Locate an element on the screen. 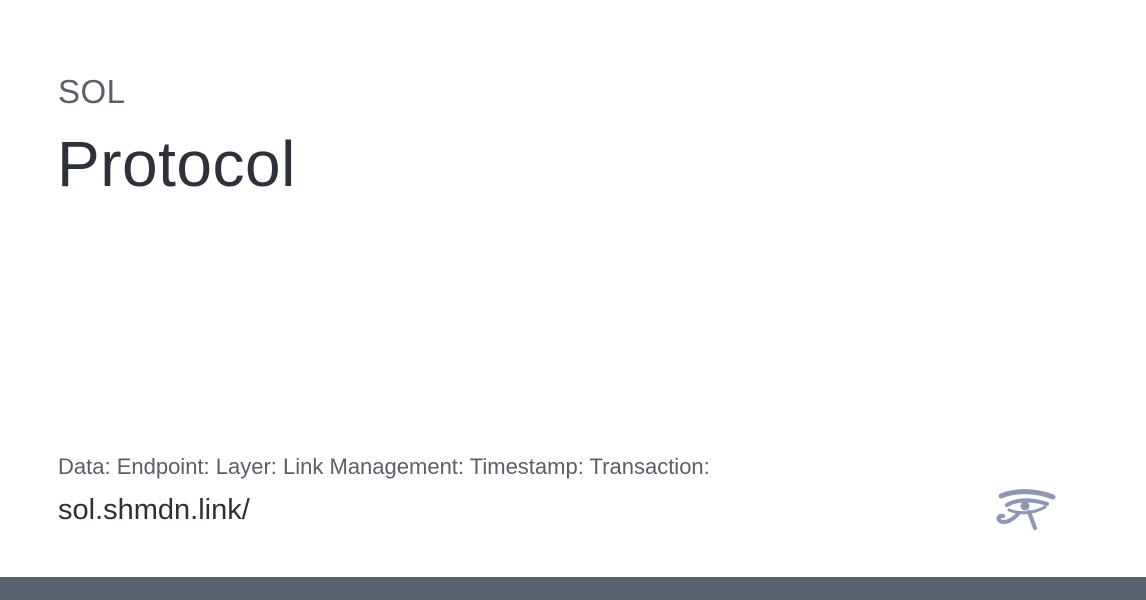  site-url: sol.shmdn.link/ is located at coordinates (154, 510).